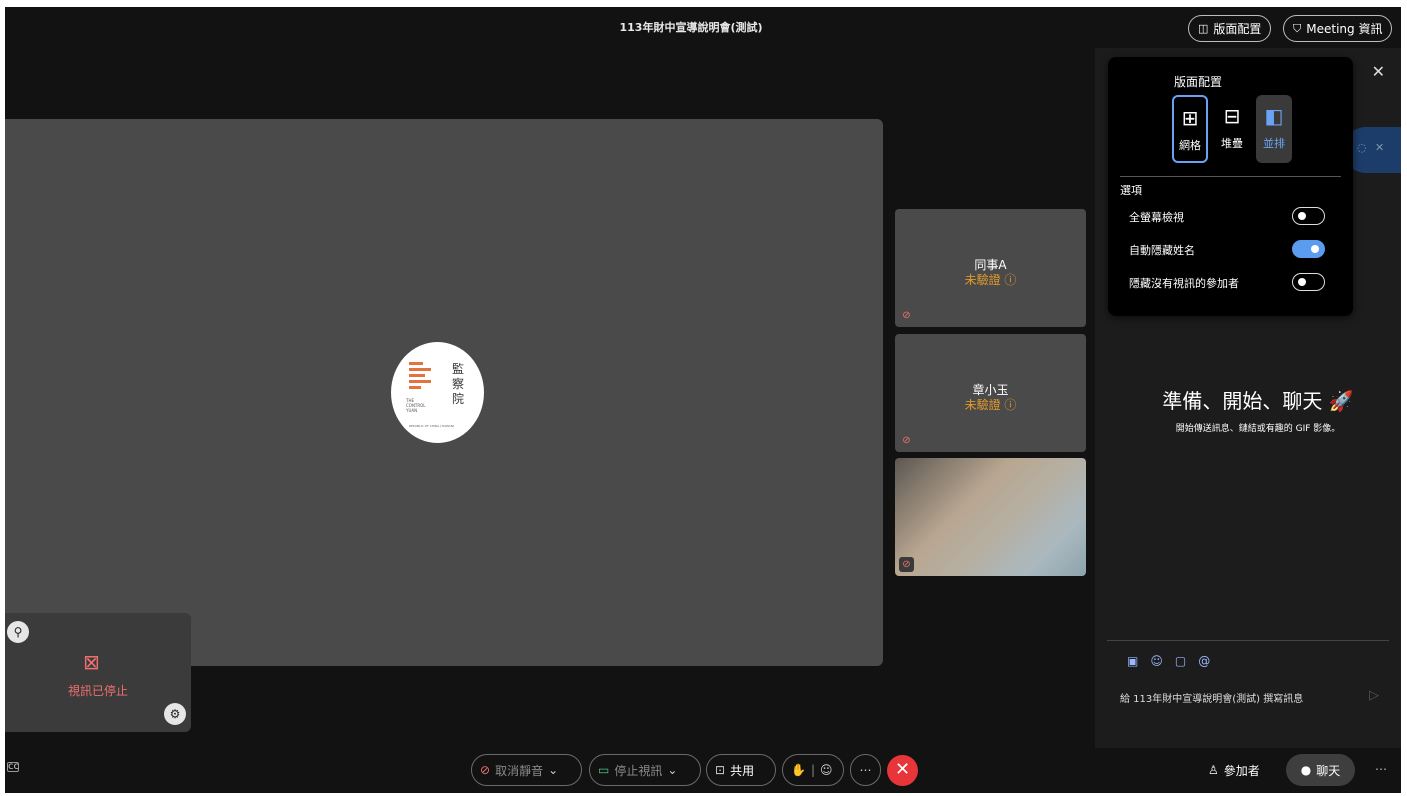  Describe the element at coordinates (432, 426) in the screenshot. I see `logo-footer: REPUBLIC OF CHINA (TAIWAN)` at that location.